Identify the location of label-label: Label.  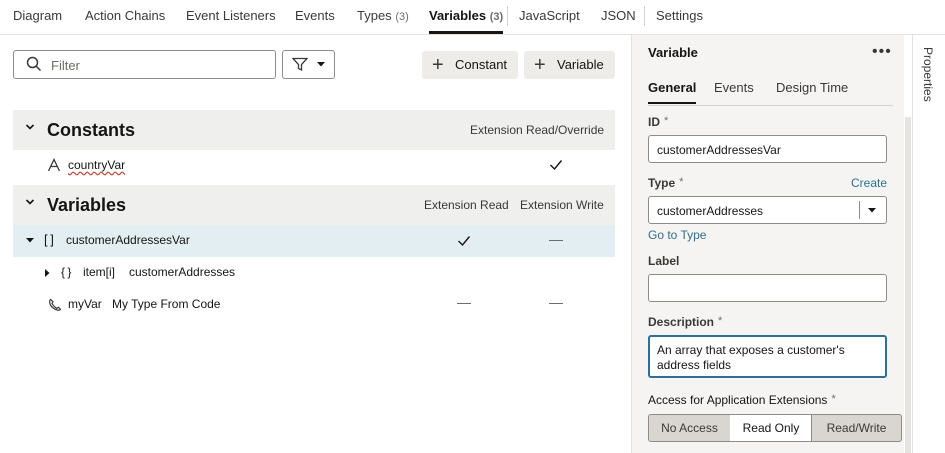
(664, 261).